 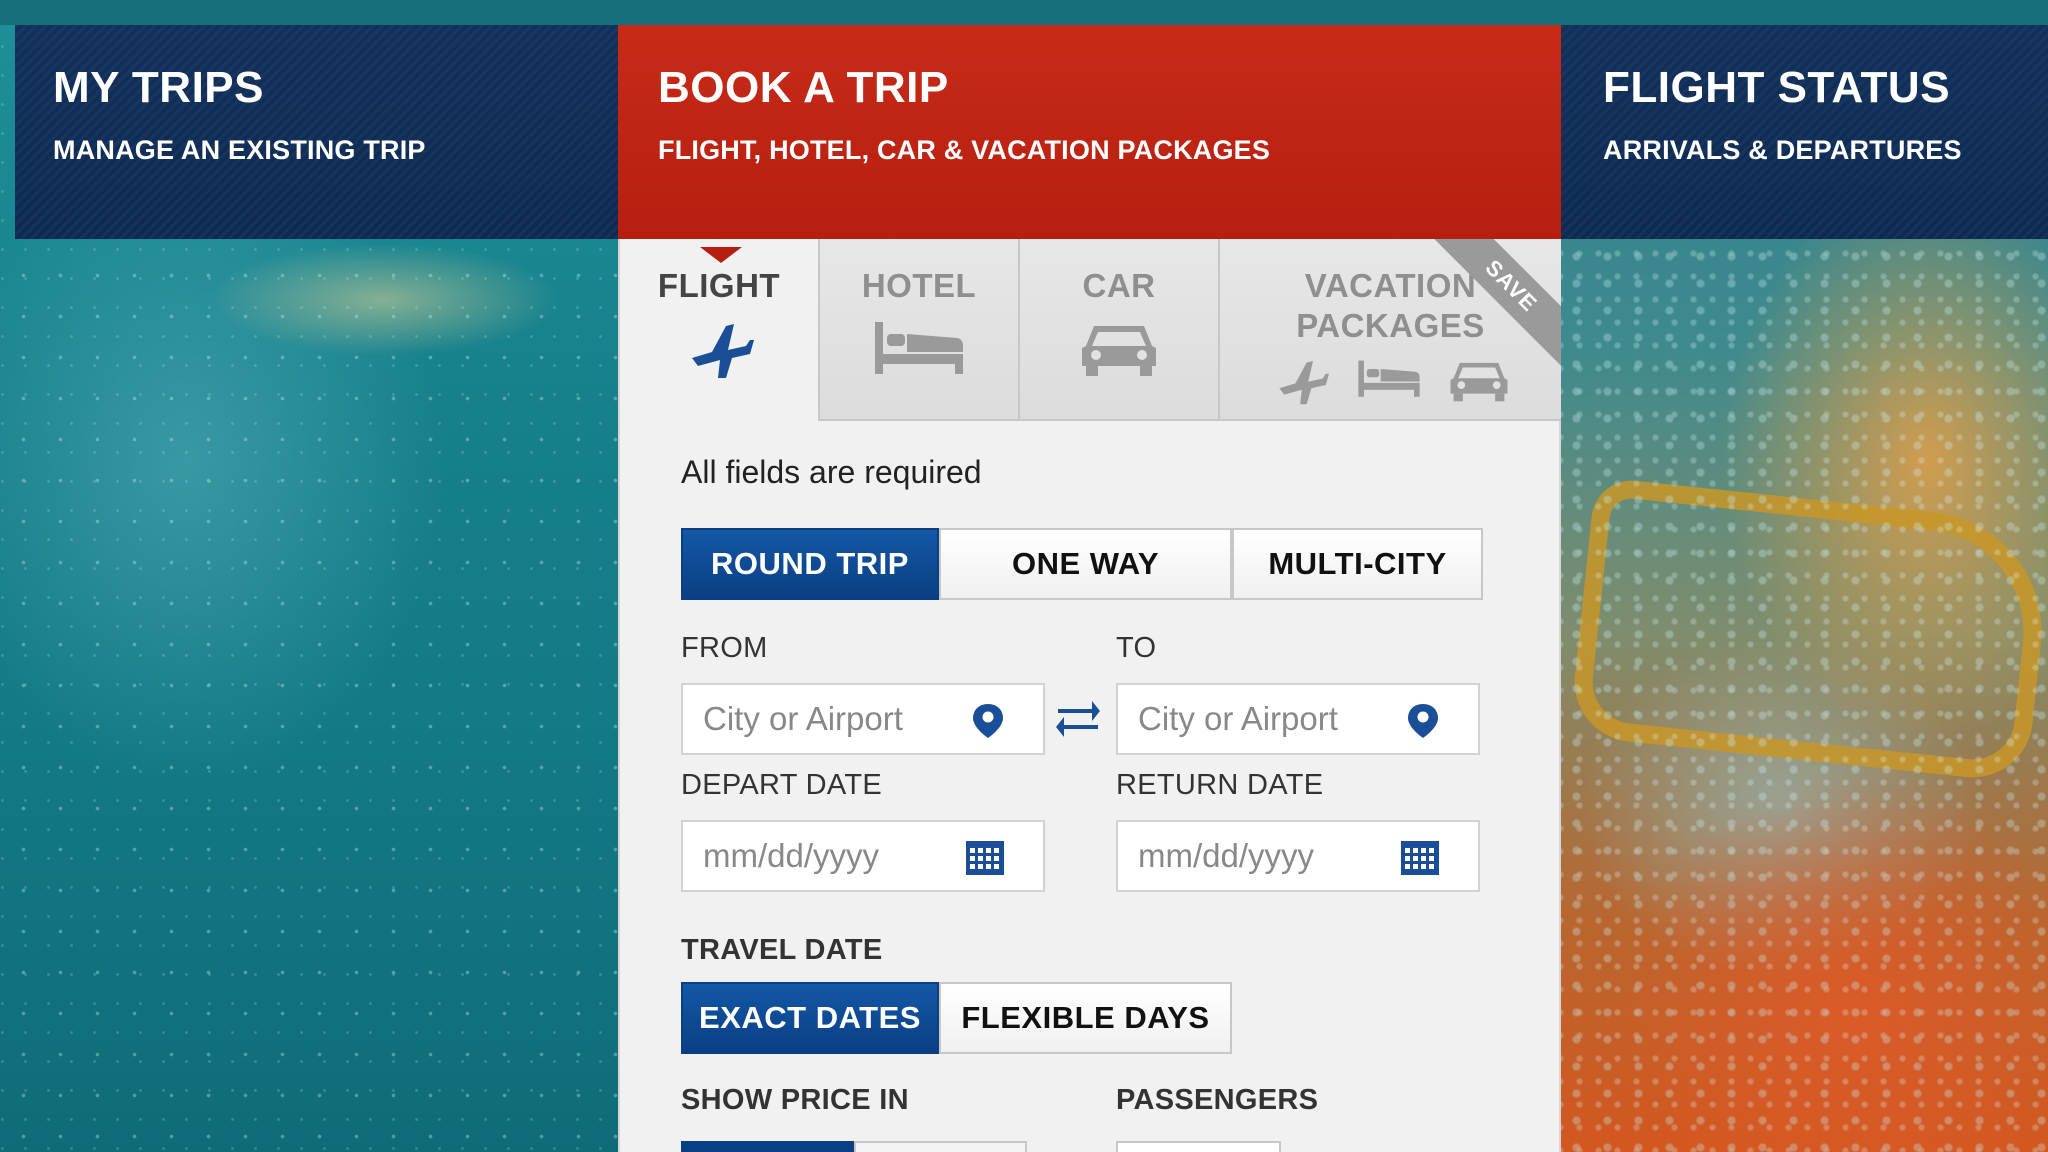 I want to click on nav-tab-my-trips: MY TRIPS MANAGE AN EXISTING TRIP, so click(x=316, y=132).